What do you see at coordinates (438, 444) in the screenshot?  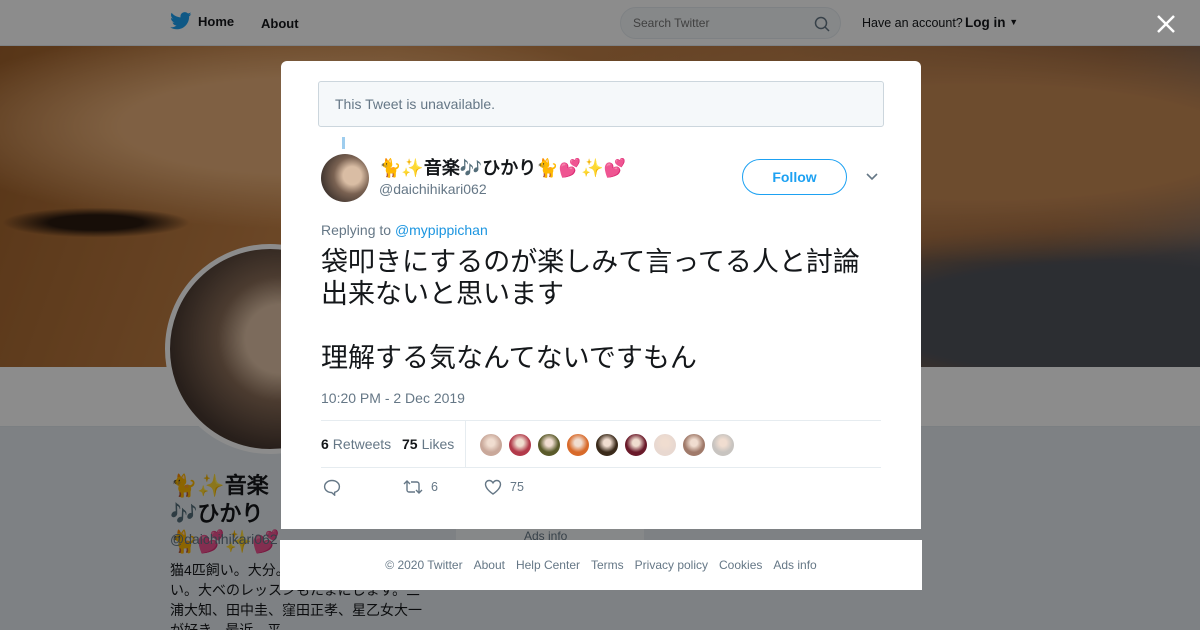 I see `likes-label: Likes` at bounding box center [438, 444].